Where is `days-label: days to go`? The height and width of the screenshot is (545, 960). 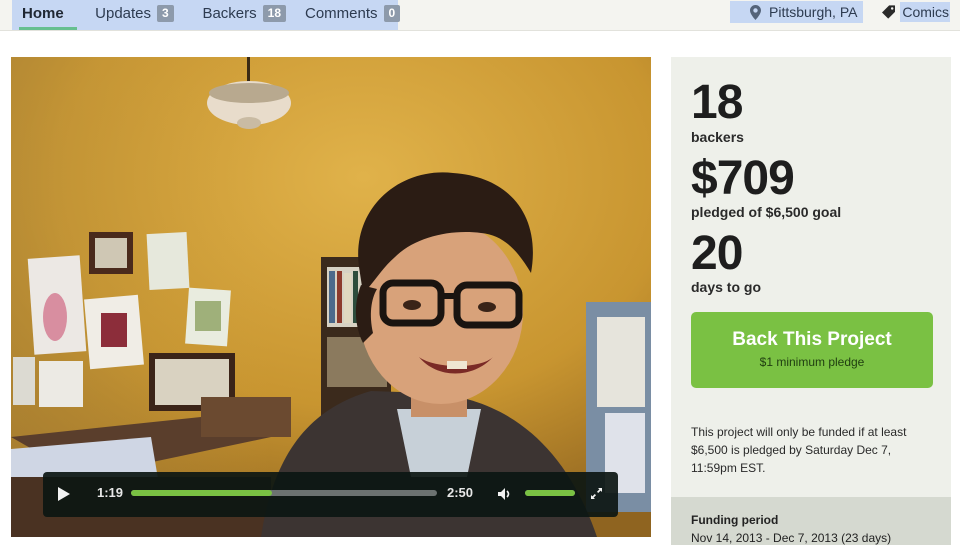
days-label: days to go is located at coordinates (726, 287).